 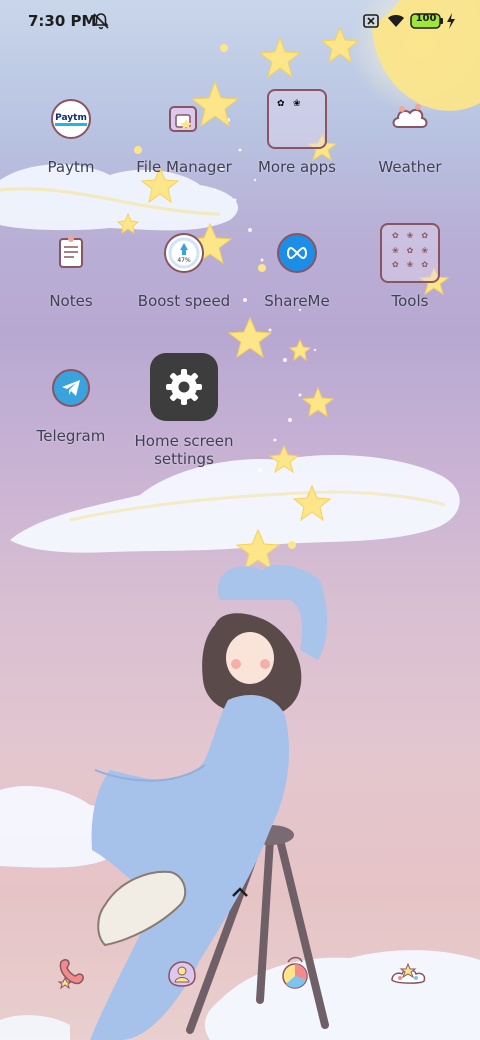 I want to click on app-telegram: Telegram, so click(x=71, y=401).